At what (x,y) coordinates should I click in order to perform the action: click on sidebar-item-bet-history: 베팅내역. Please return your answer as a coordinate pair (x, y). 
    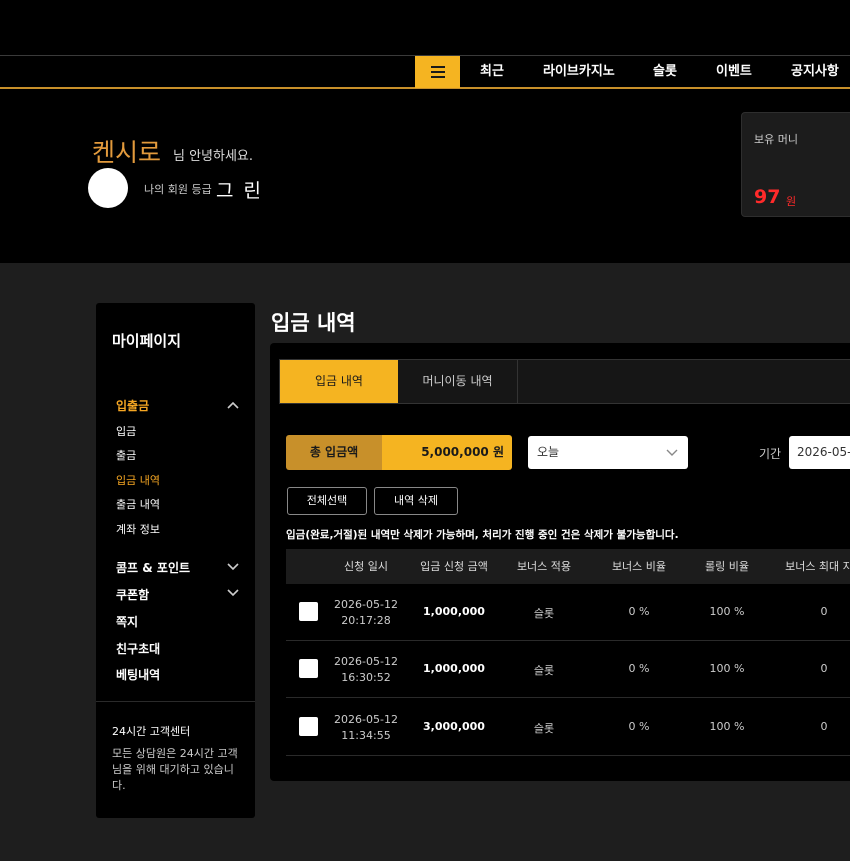
    Looking at the image, I should click on (138, 674).